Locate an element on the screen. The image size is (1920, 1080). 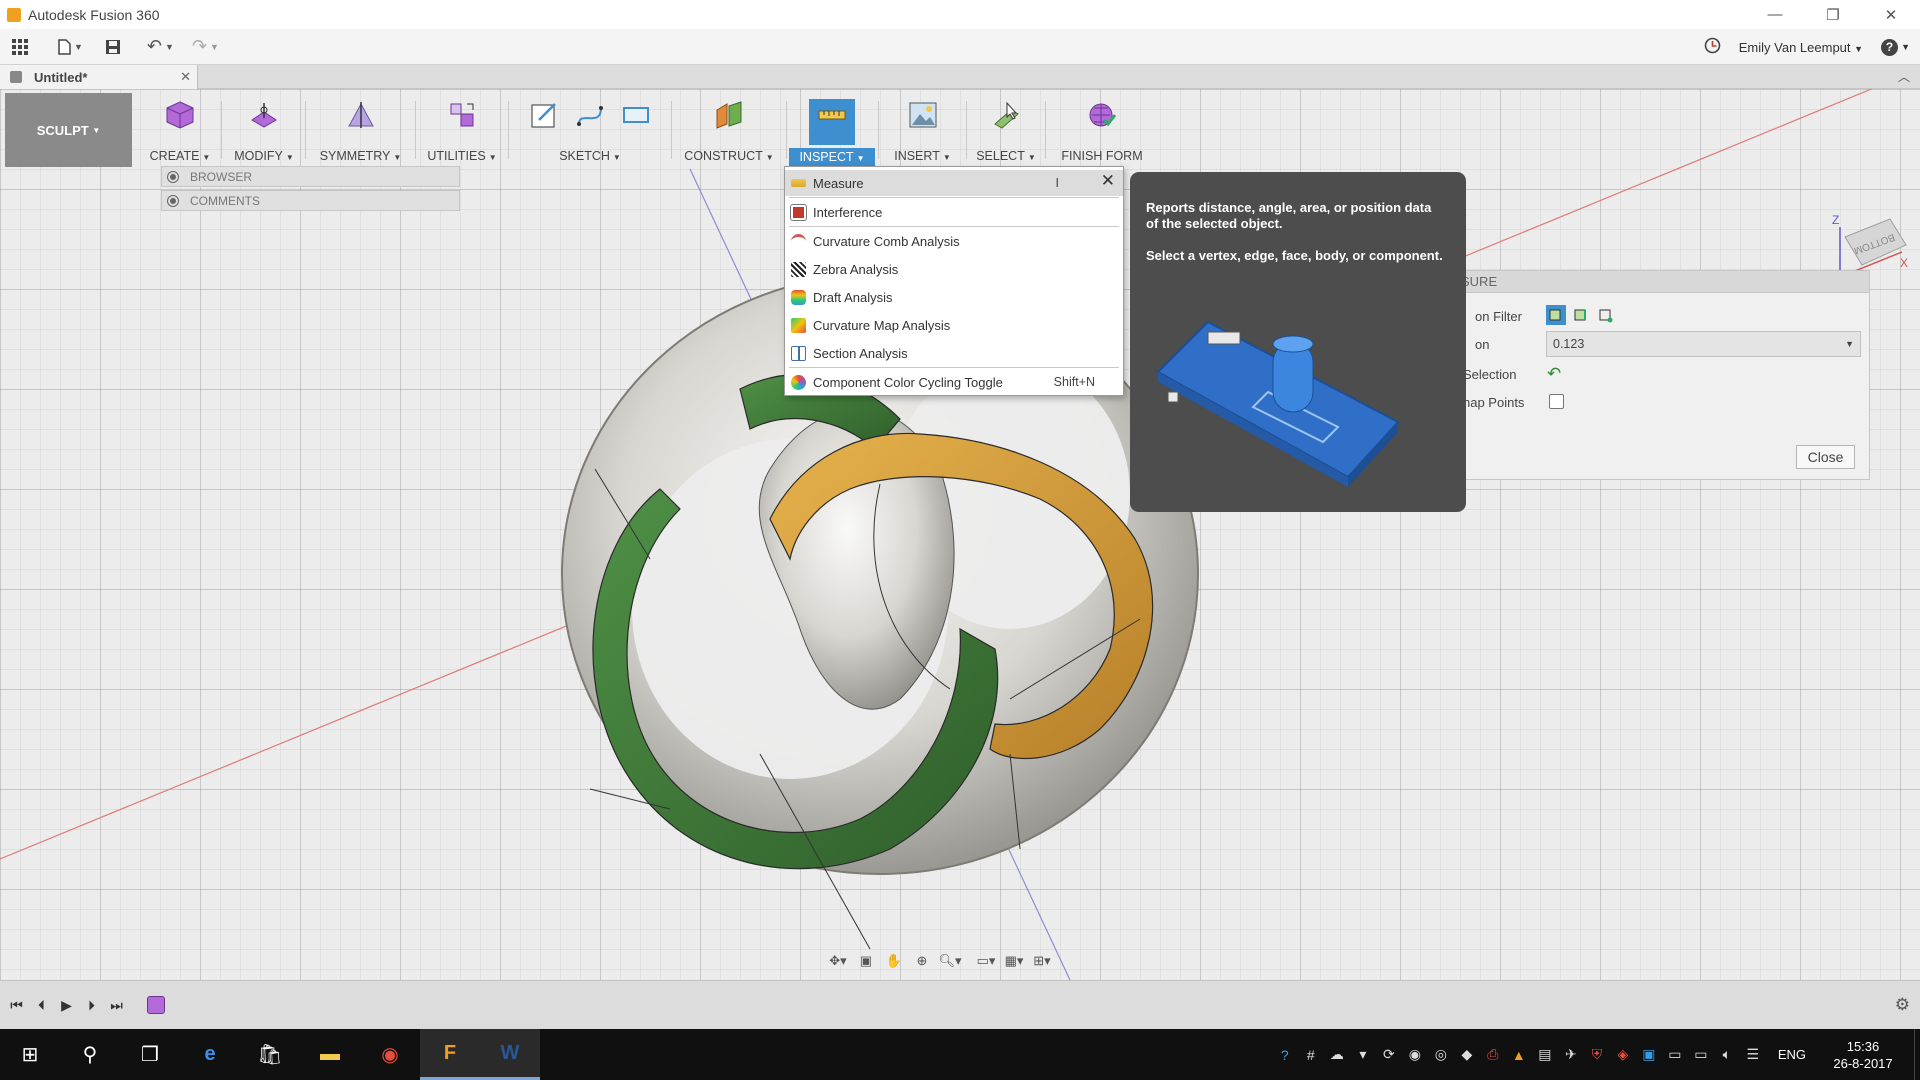
ribbon-group-finish-form: FINISH FORM is located at coordinates (1102, 130).